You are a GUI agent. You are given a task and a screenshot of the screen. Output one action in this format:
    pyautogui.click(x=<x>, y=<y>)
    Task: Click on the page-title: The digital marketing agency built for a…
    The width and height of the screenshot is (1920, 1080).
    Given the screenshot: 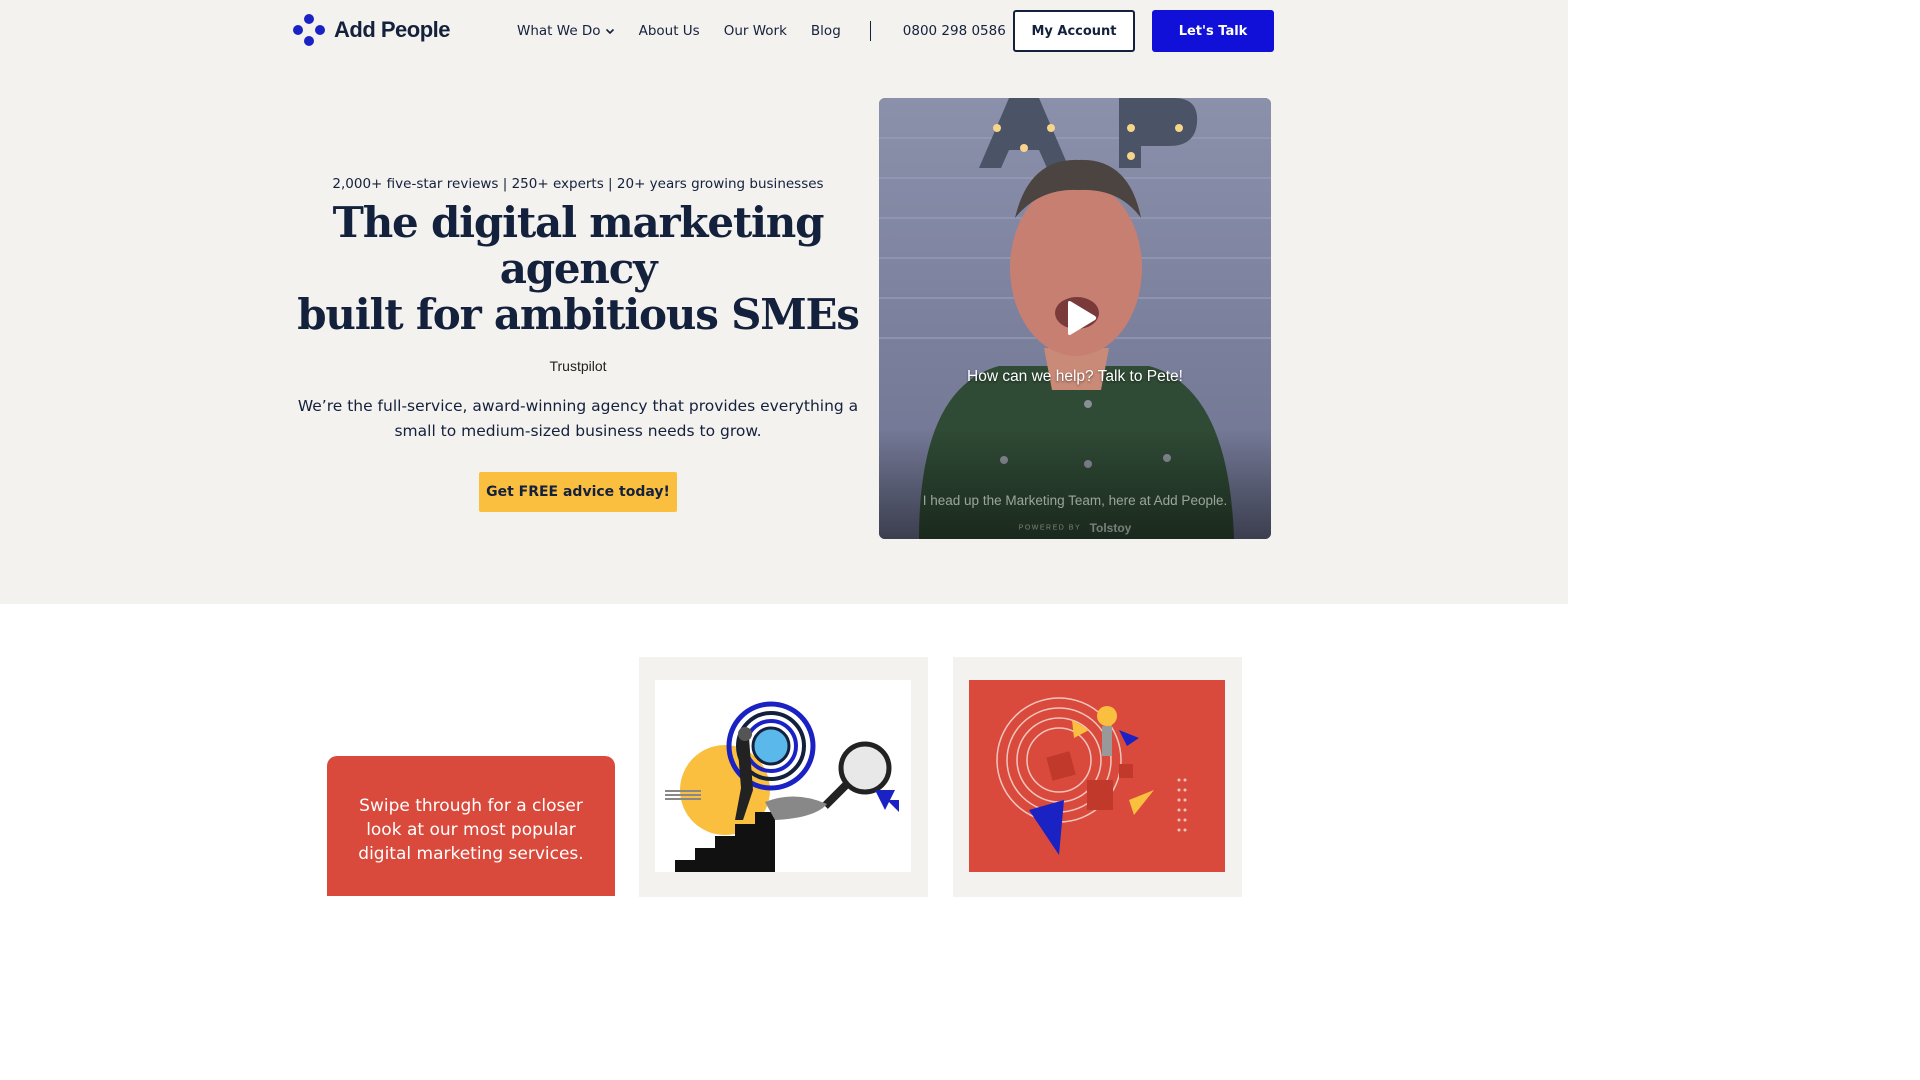 What is the action you would take?
    pyautogui.click(x=578, y=269)
    